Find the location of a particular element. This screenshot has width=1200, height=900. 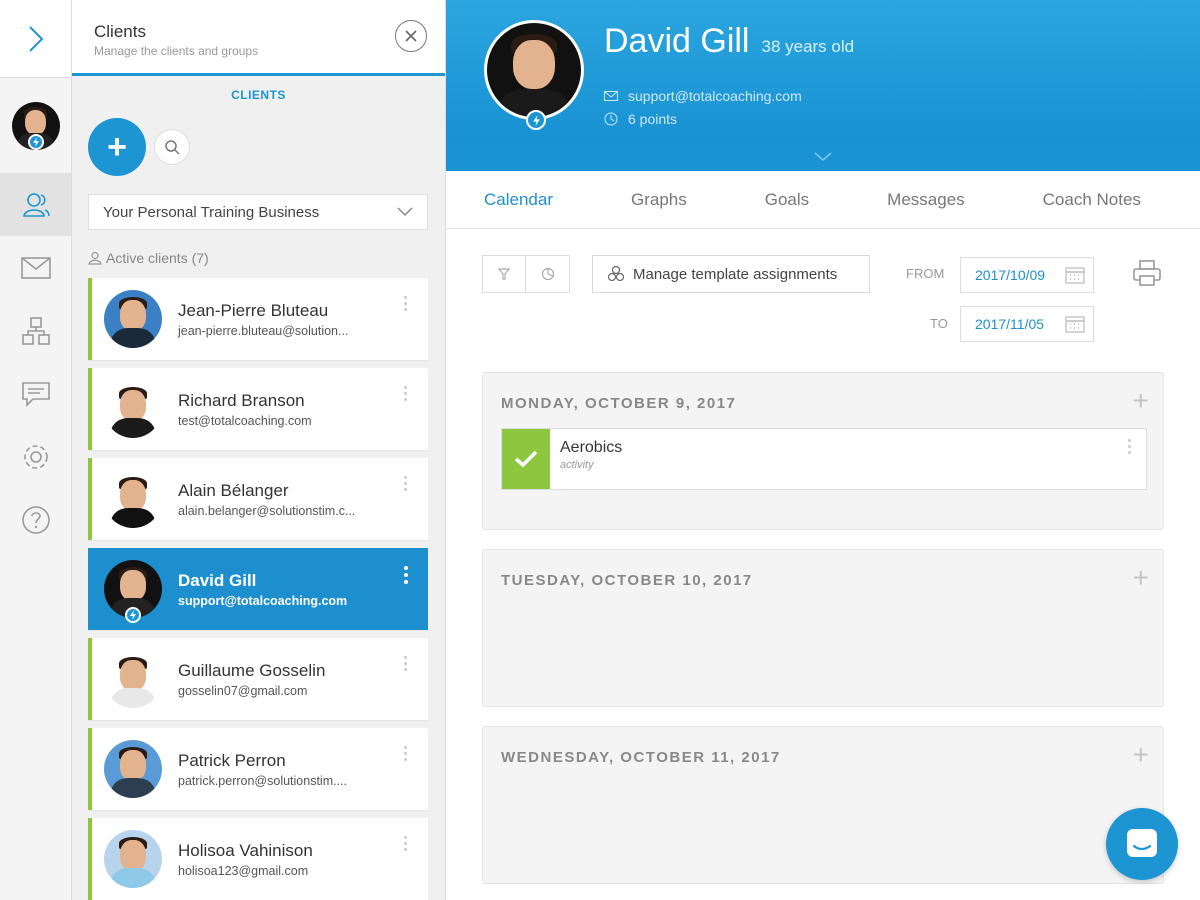

tab-goals: Goals is located at coordinates (787, 200).